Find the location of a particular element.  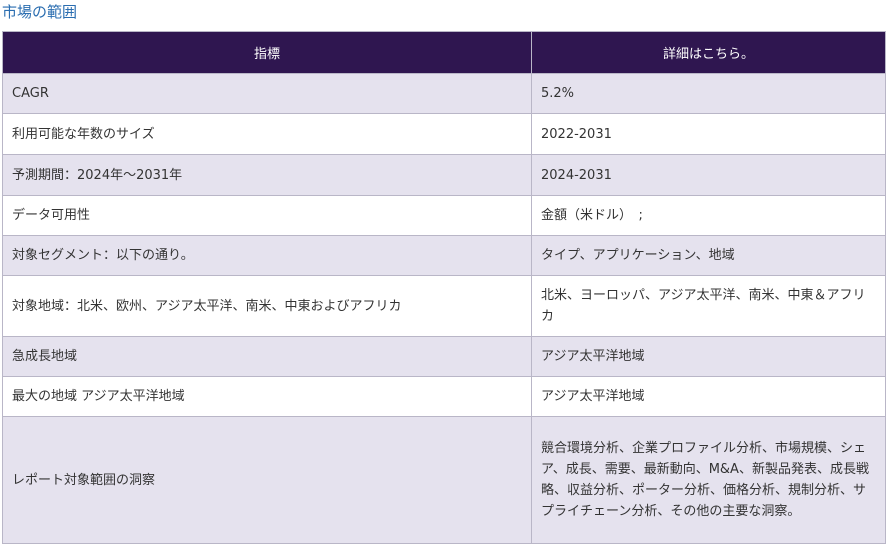

table-row: 対象セグメント：以下の通り。 タイプ、アプリケーション、地域 is located at coordinates (444, 255).